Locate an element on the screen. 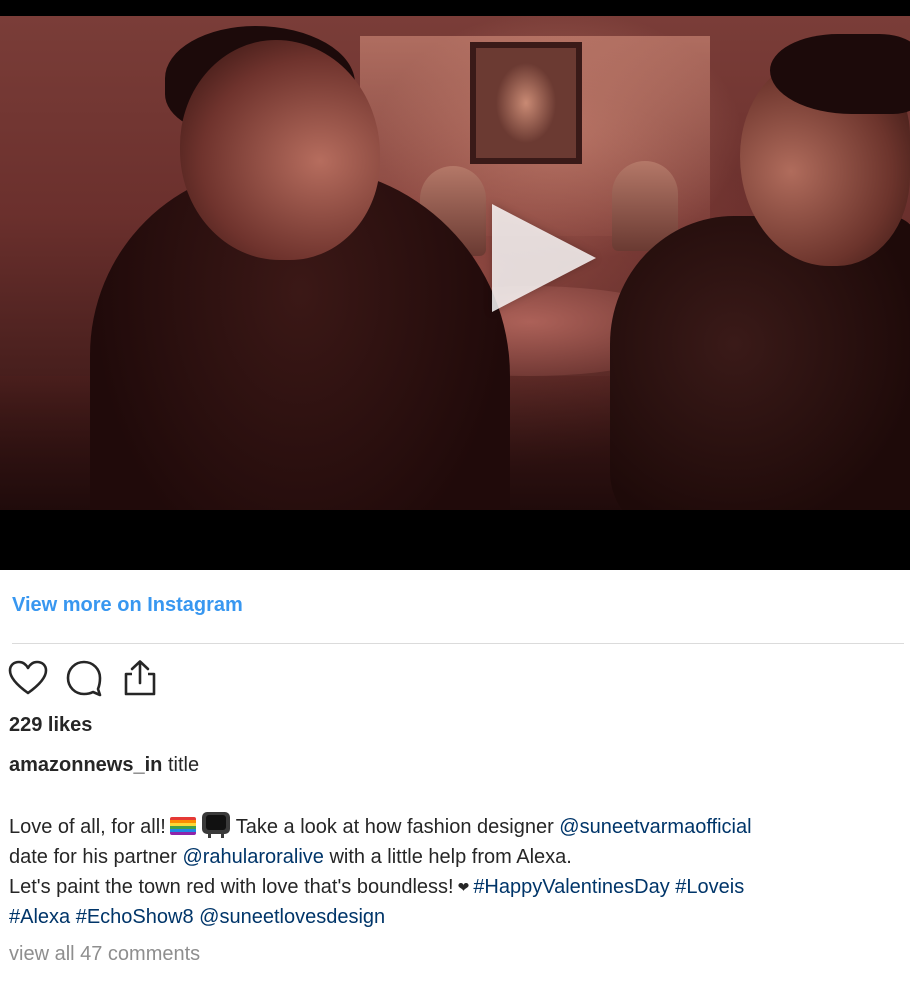 The image size is (910, 1006). background-painting is located at coordinates (526, 103).